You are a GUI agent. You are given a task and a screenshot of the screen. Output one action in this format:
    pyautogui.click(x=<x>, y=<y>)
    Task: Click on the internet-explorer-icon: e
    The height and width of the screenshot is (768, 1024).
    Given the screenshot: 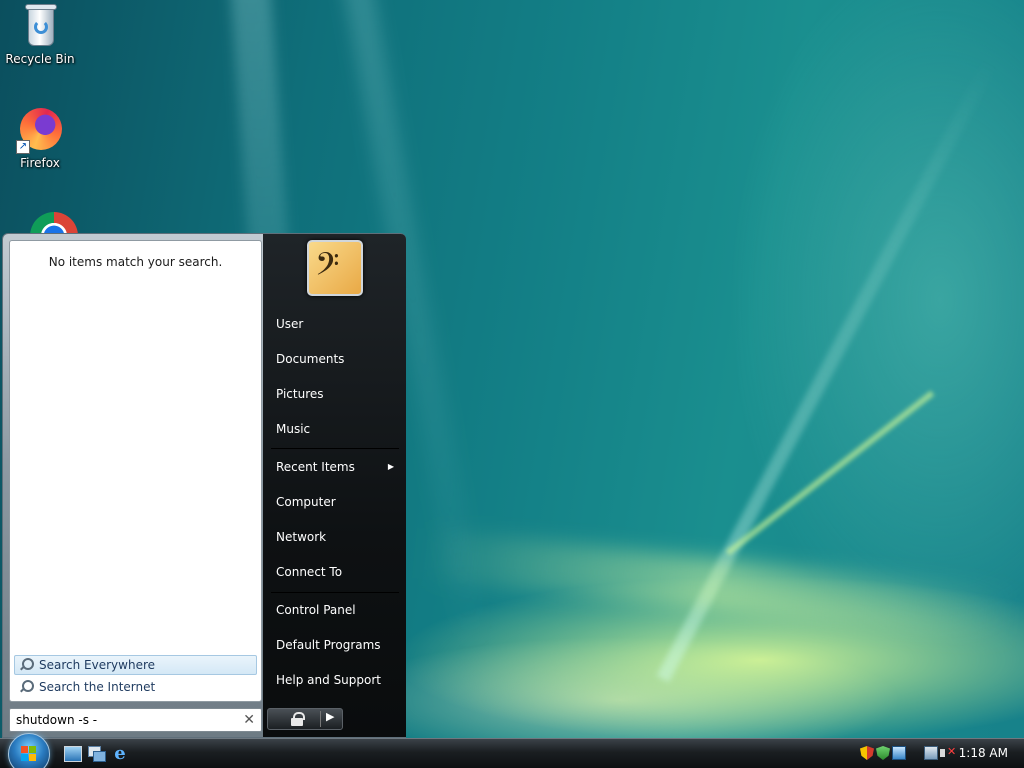 What is the action you would take?
    pyautogui.click(x=120, y=754)
    